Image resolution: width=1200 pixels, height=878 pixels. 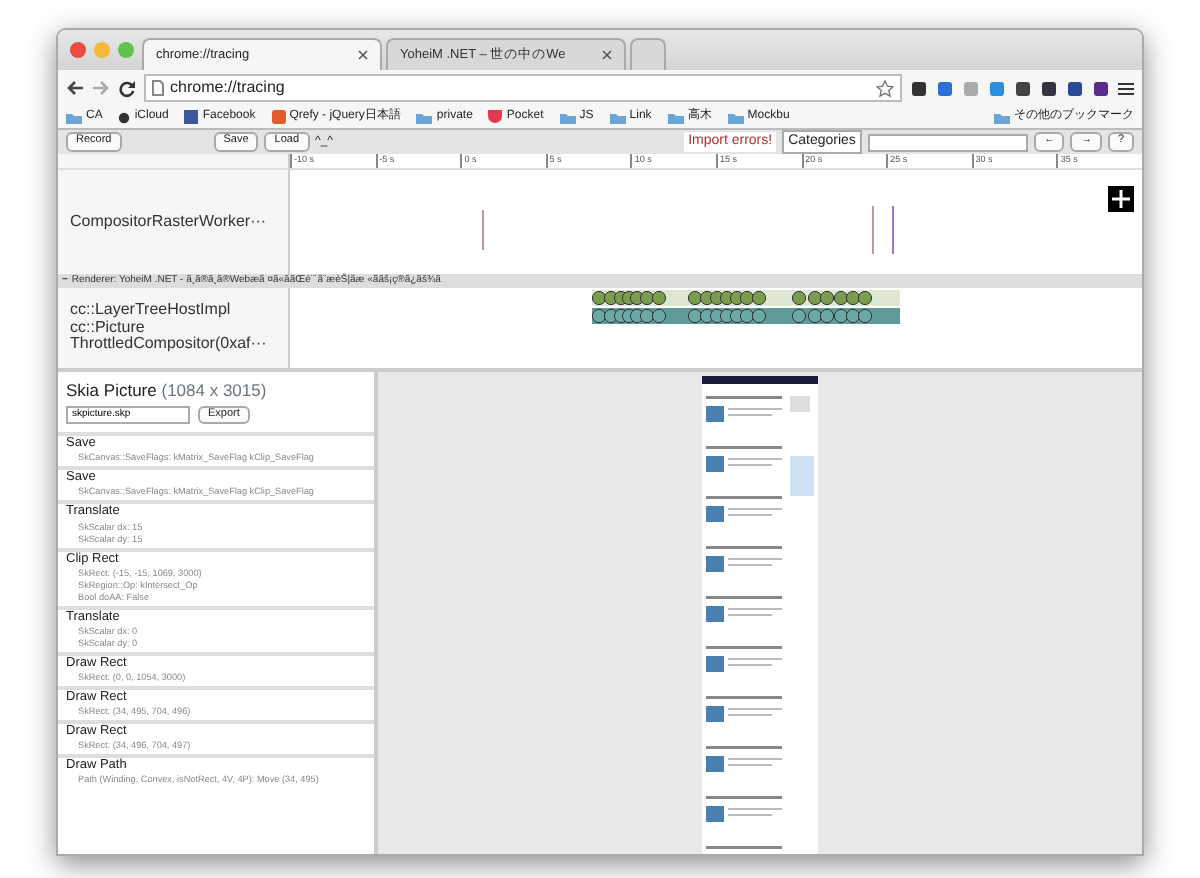 What do you see at coordinates (523, 88) in the screenshot?
I see `address-field: chrome://tracing` at bounding box center [523, 88].